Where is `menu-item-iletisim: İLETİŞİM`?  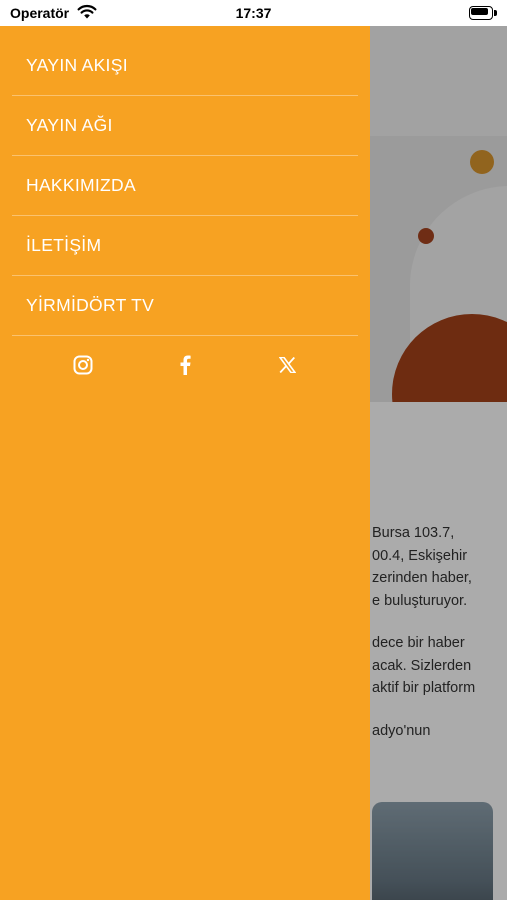
menu-item-iletisim: İLETİŞİM is located at coordinates (185, 246).